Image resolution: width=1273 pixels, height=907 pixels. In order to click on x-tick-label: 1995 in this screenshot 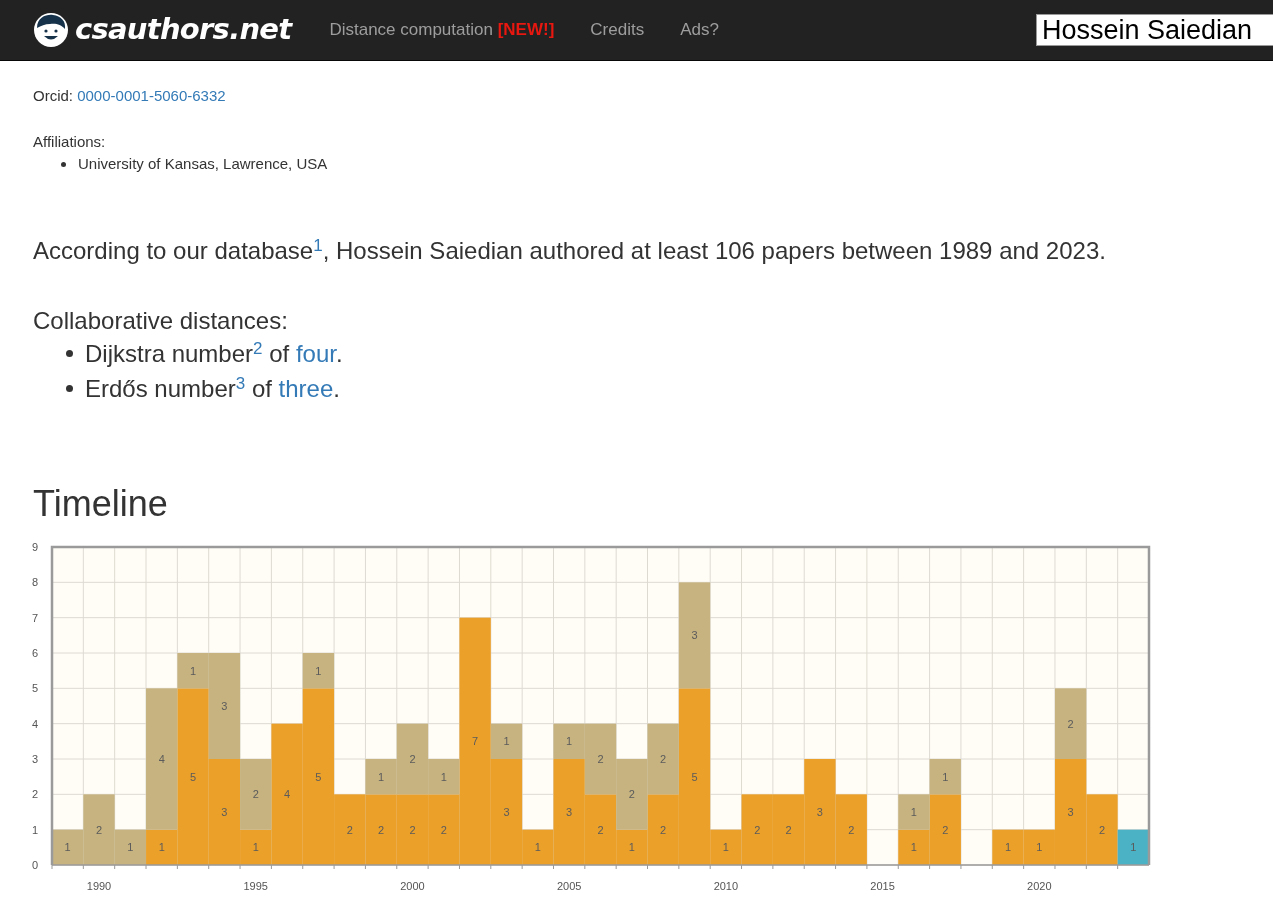, I will do `click(255, 886)`.